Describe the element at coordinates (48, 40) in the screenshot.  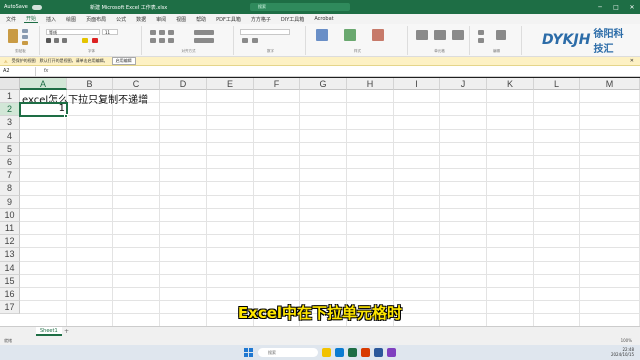
I see `bold-icon` at that location.